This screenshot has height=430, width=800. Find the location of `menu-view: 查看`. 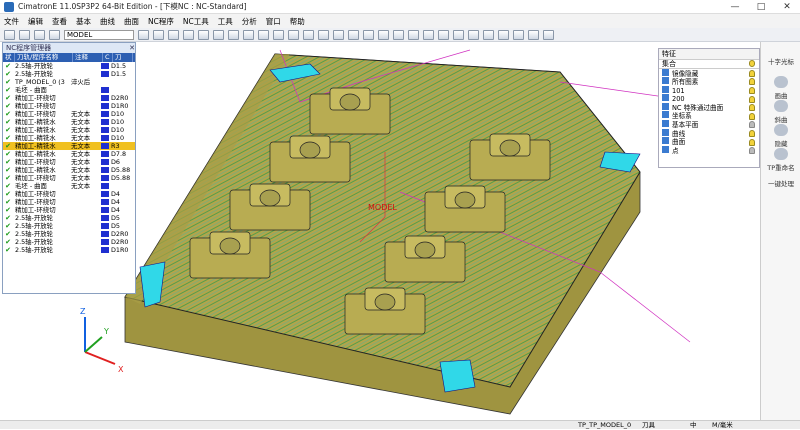

menu-view: 查看 is located at coordinates (59, 21).